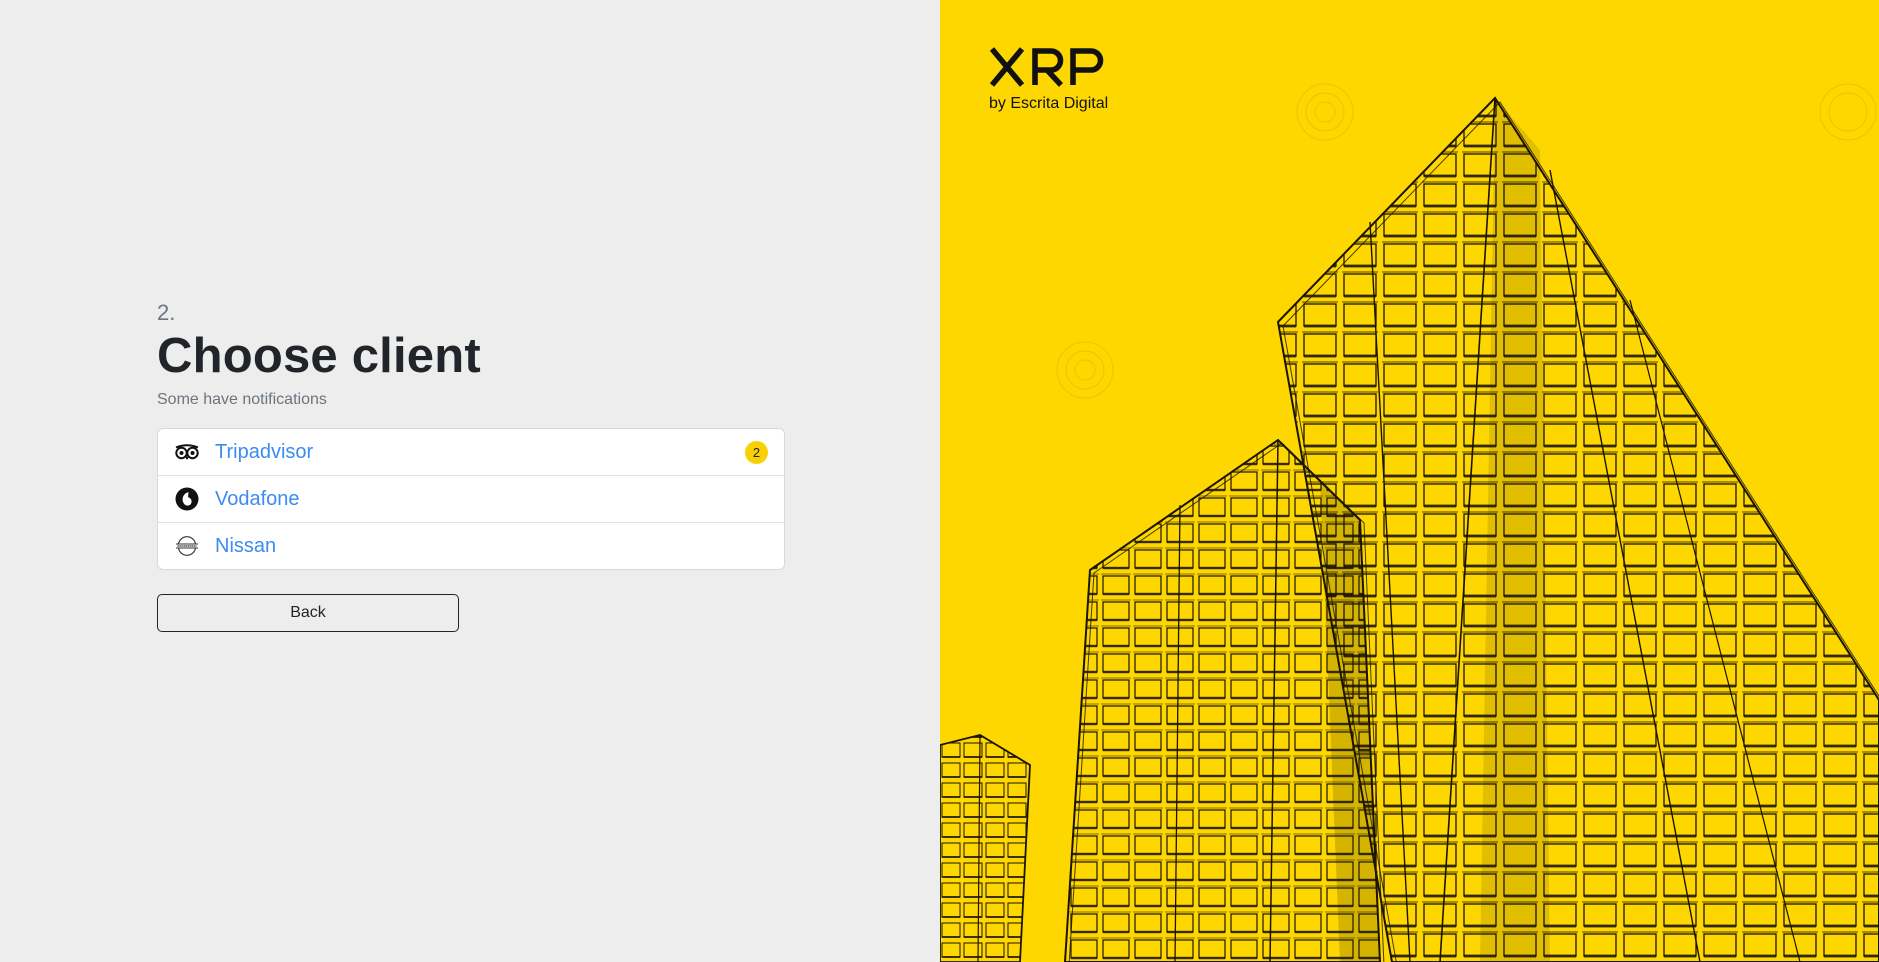 This screenshot has height=962, width=1879. I want to click on client-name: Nissan, so click(246, 545).